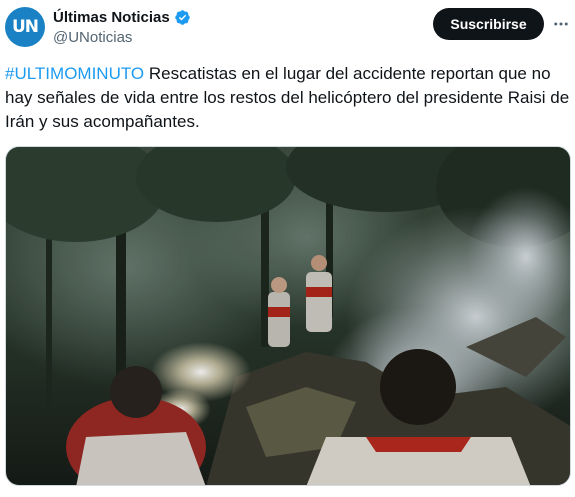 The width and height of the screenshot is (575, 497). I want to click on hashtag-link: #ULTIMOMINUTO, so click(74, 73).